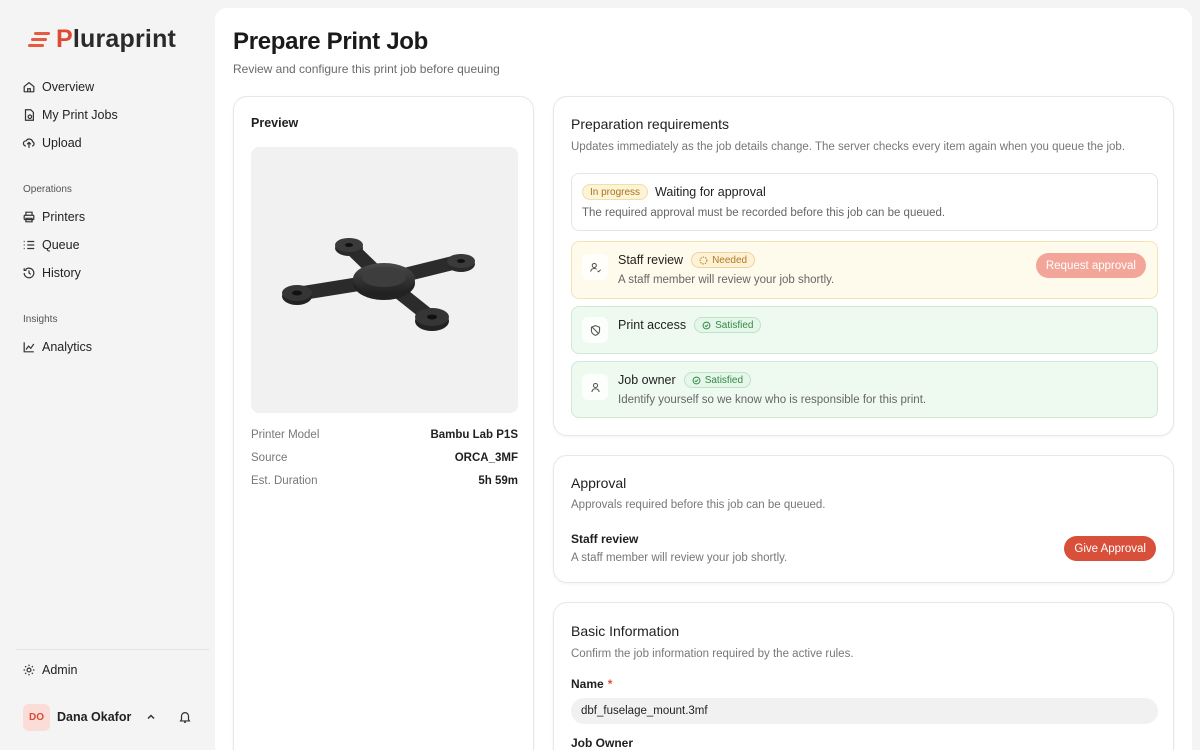 The width and height of the screenshot is (1200, 750). I want to click on status-title: Waiting for approval, so click(710, 192).